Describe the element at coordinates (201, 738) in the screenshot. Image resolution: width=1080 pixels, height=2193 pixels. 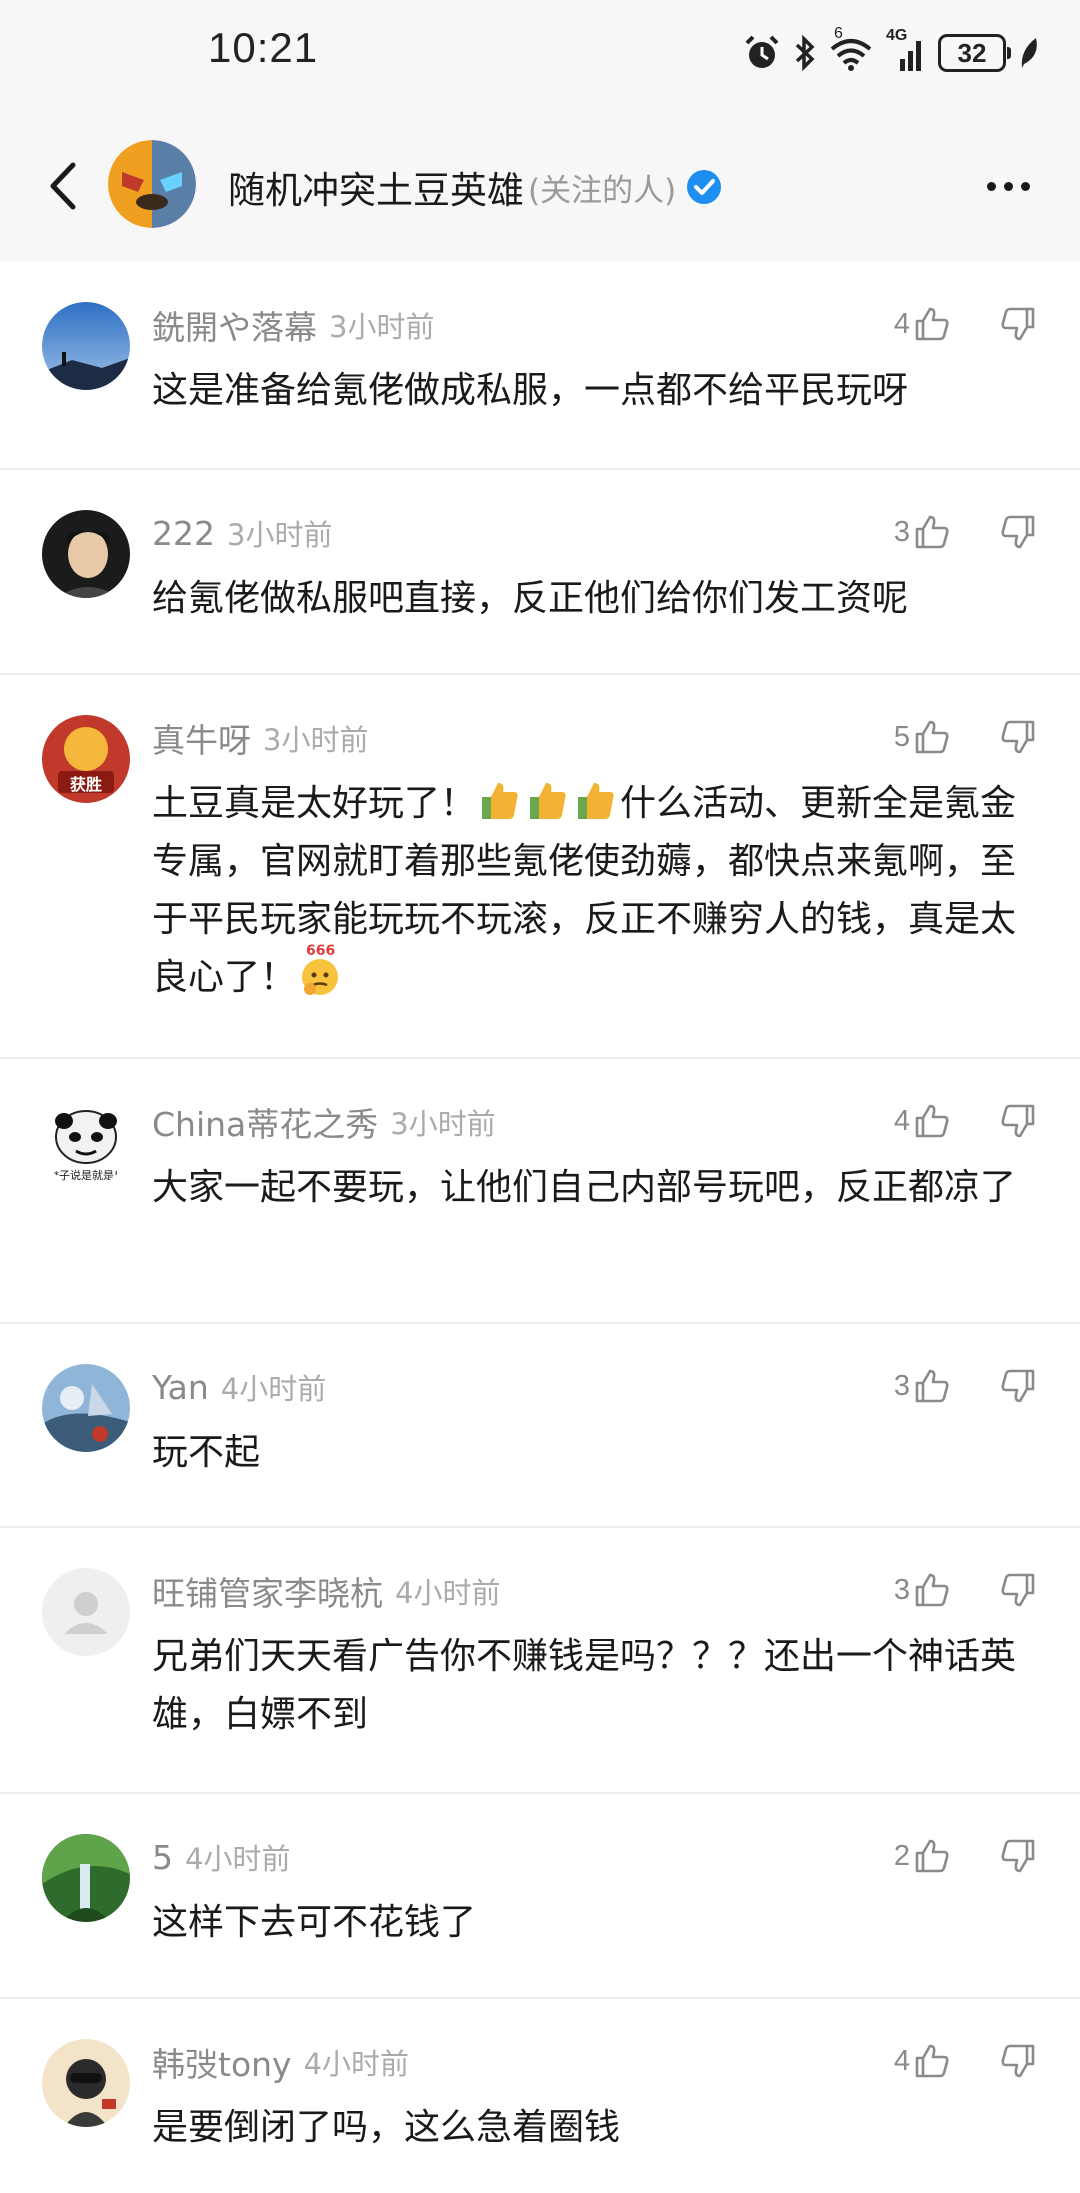
I see `comment-username: 真牛呀` at that location.